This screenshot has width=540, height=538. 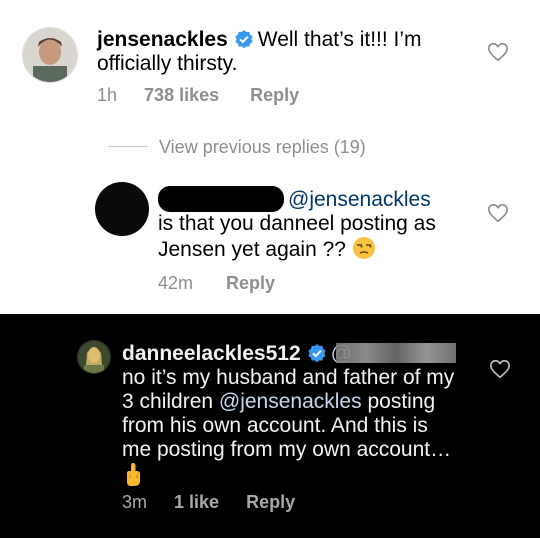 I want to click on avatar-redacted, so click(x=122, y=209).